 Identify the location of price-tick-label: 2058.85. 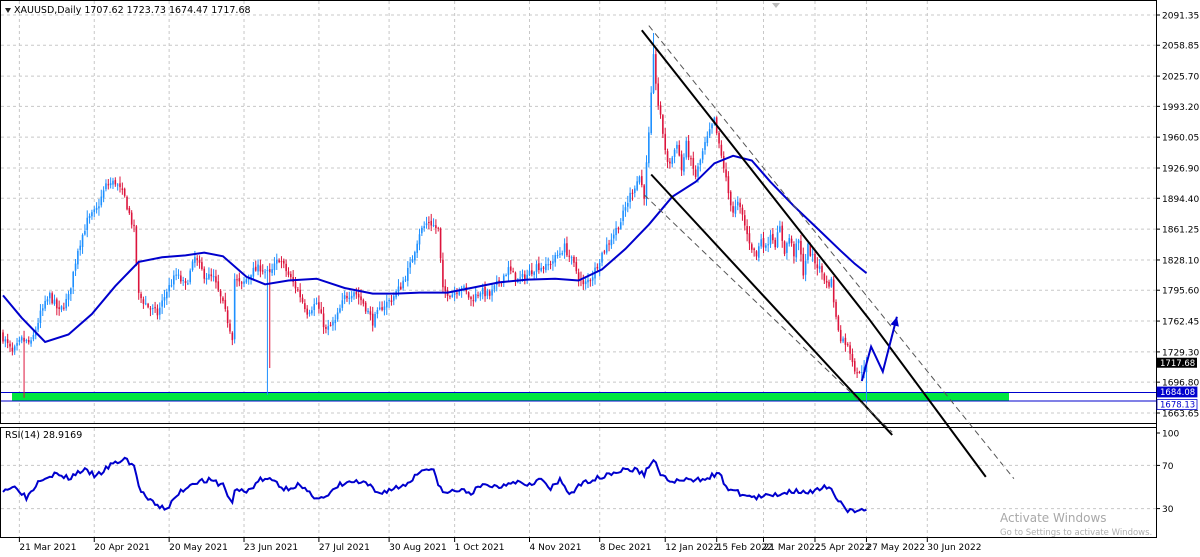
(1180, 47).